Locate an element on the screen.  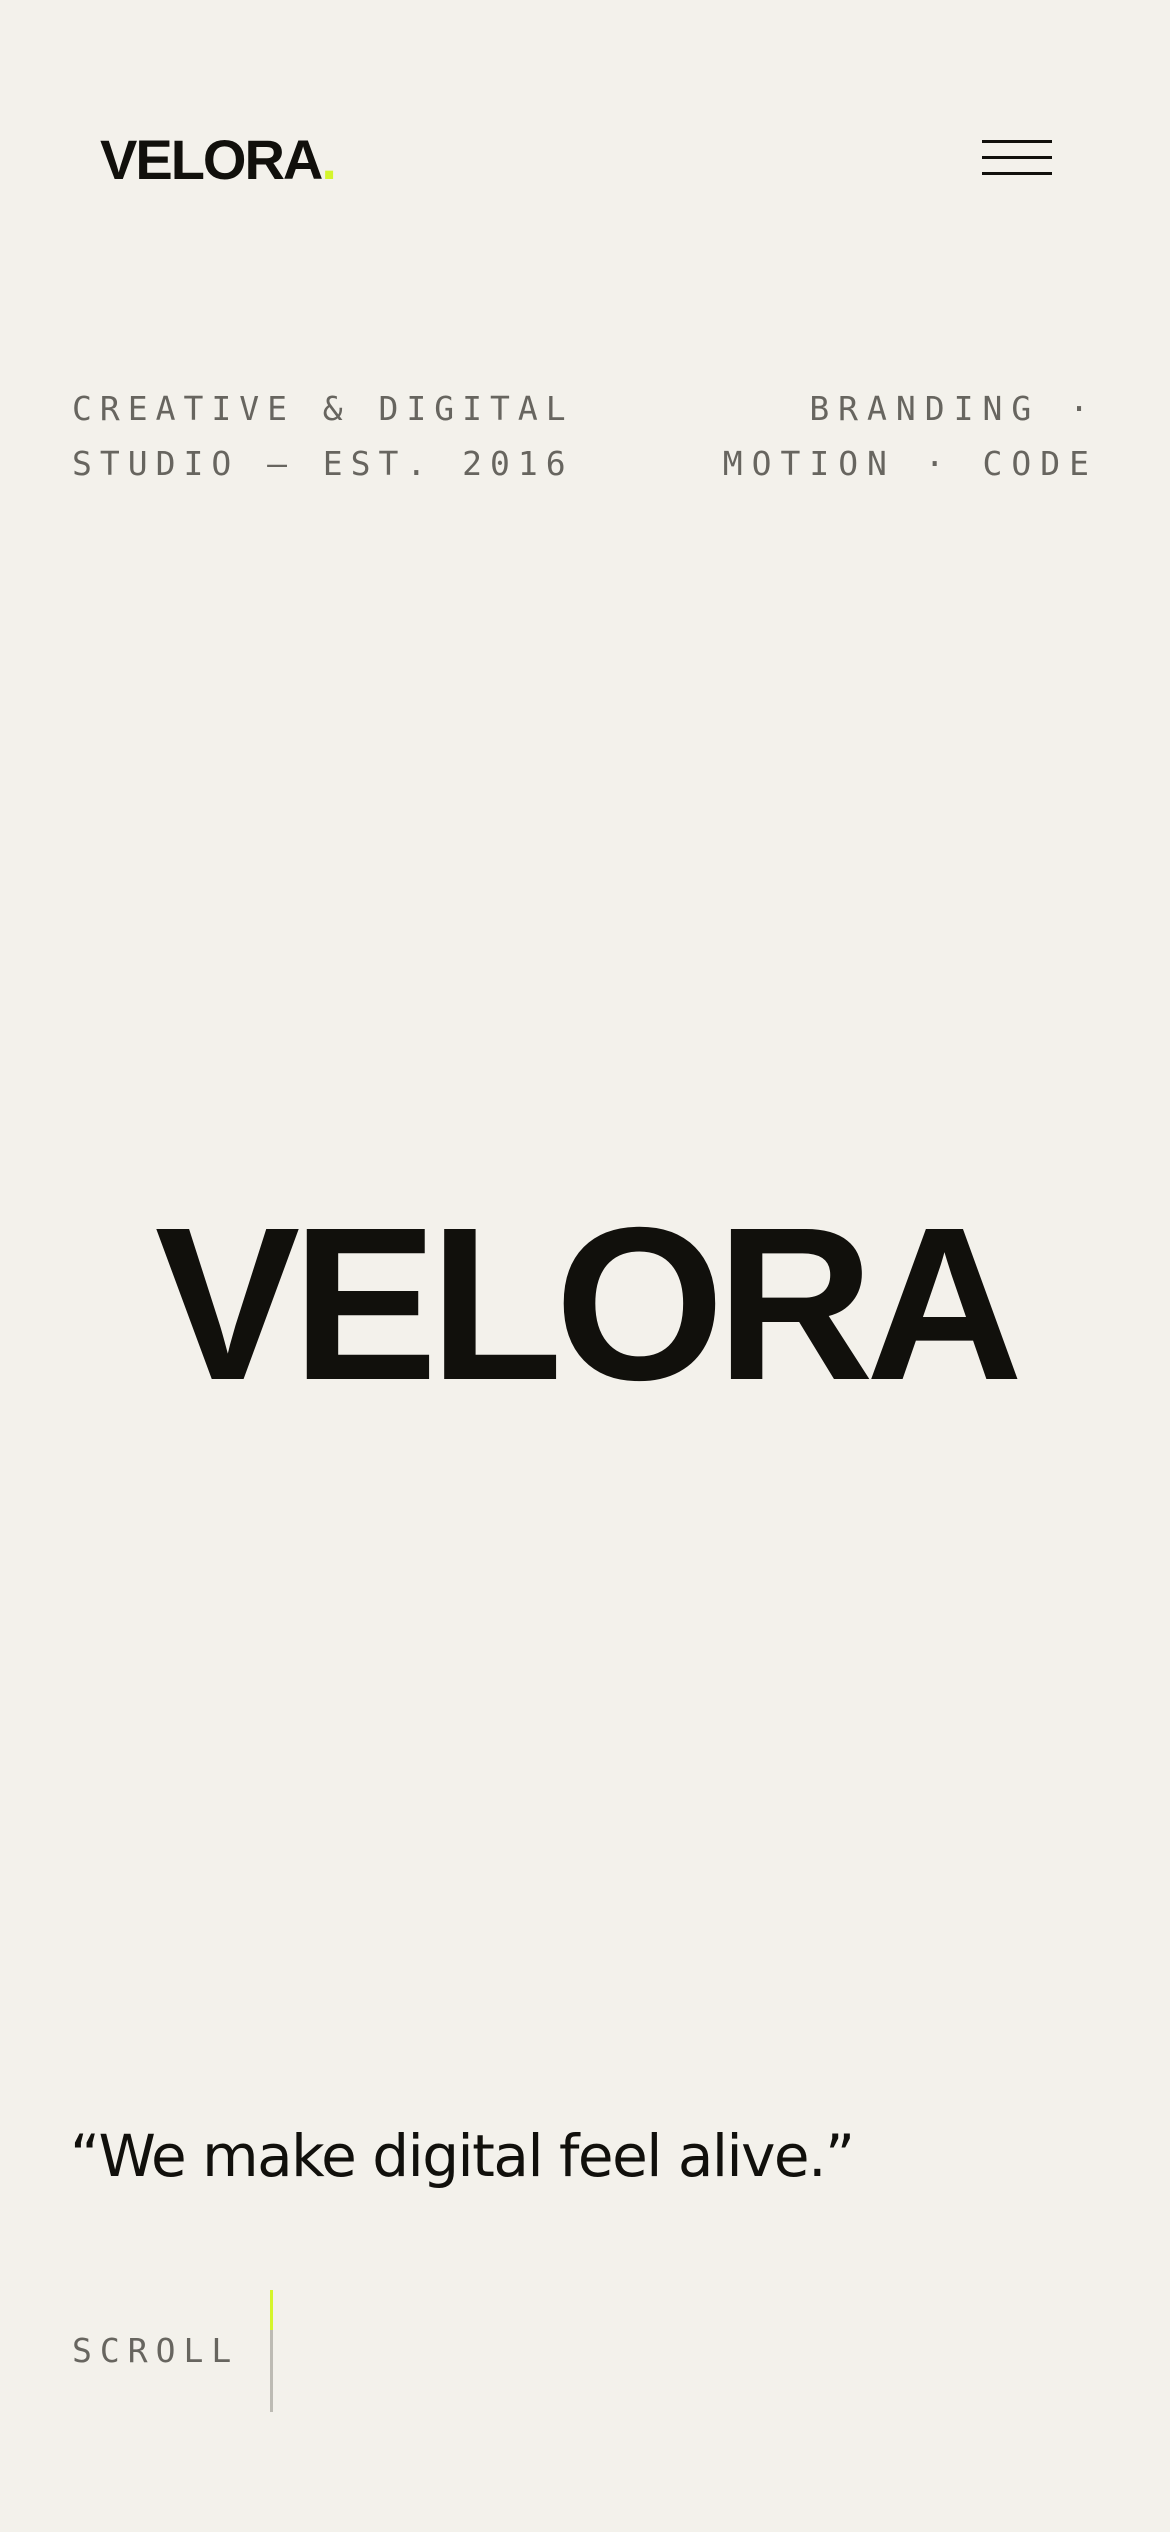
scroll-indicator is located at coordinates (271, 2351).